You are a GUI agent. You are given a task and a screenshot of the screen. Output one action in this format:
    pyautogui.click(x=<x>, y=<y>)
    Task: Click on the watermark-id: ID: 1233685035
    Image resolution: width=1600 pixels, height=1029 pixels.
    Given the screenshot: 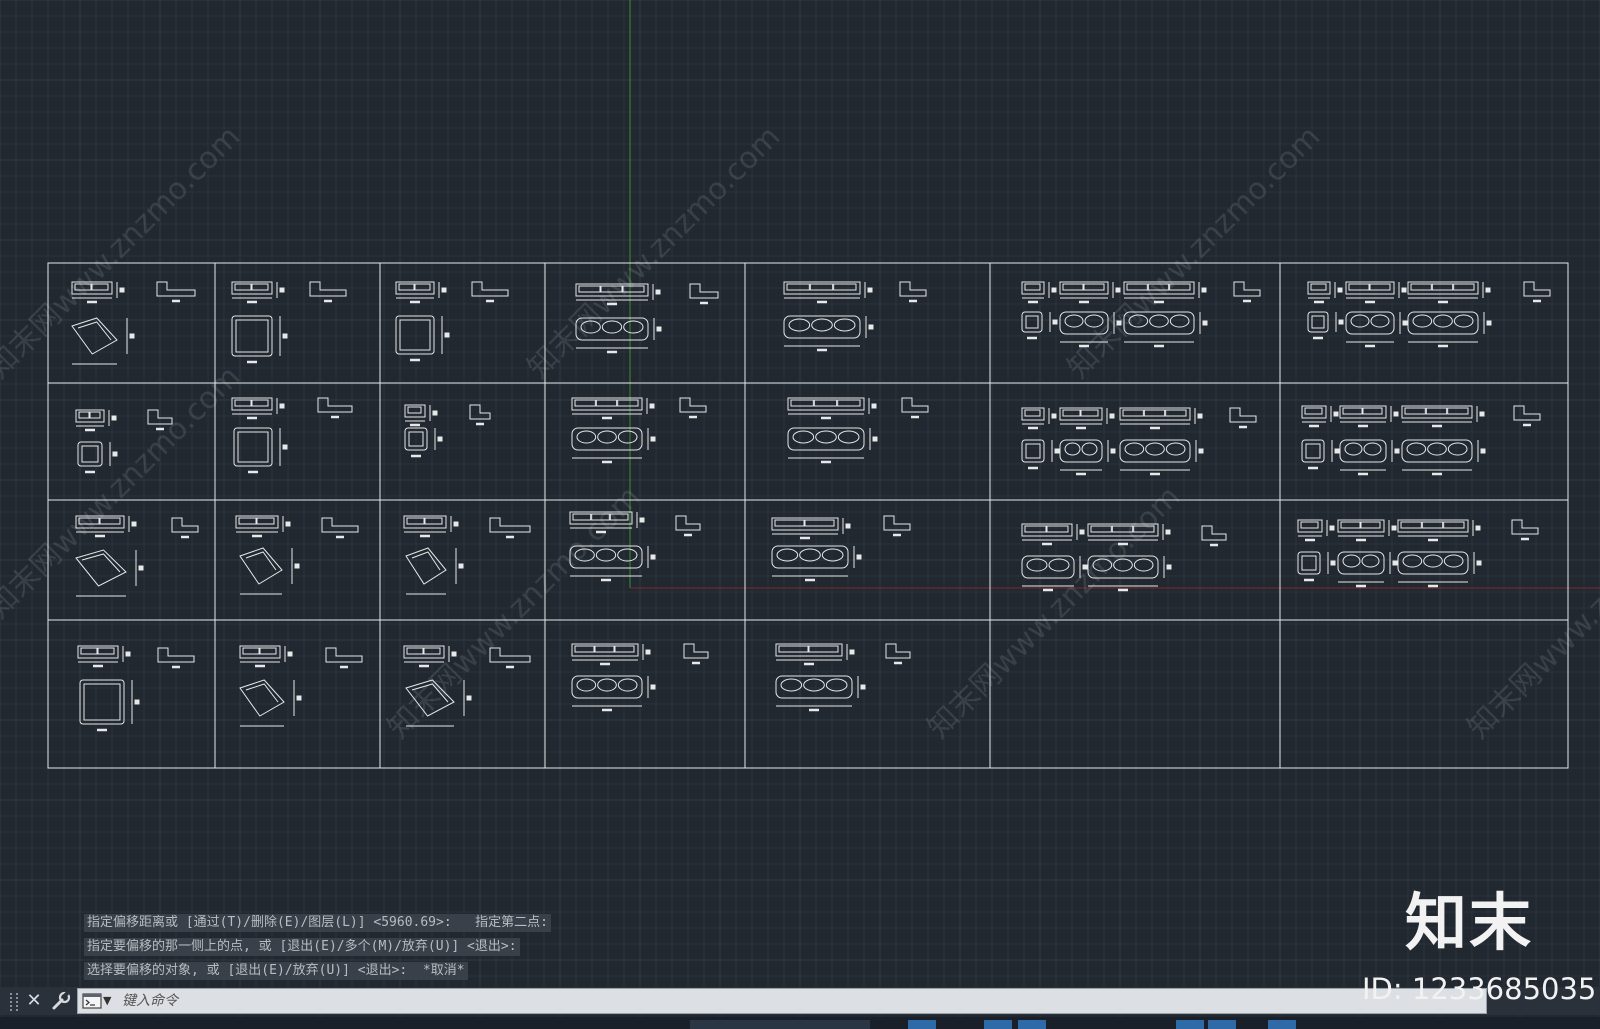 What is the action you would take?
    pyautogui.click(x=1479, y=989)
    